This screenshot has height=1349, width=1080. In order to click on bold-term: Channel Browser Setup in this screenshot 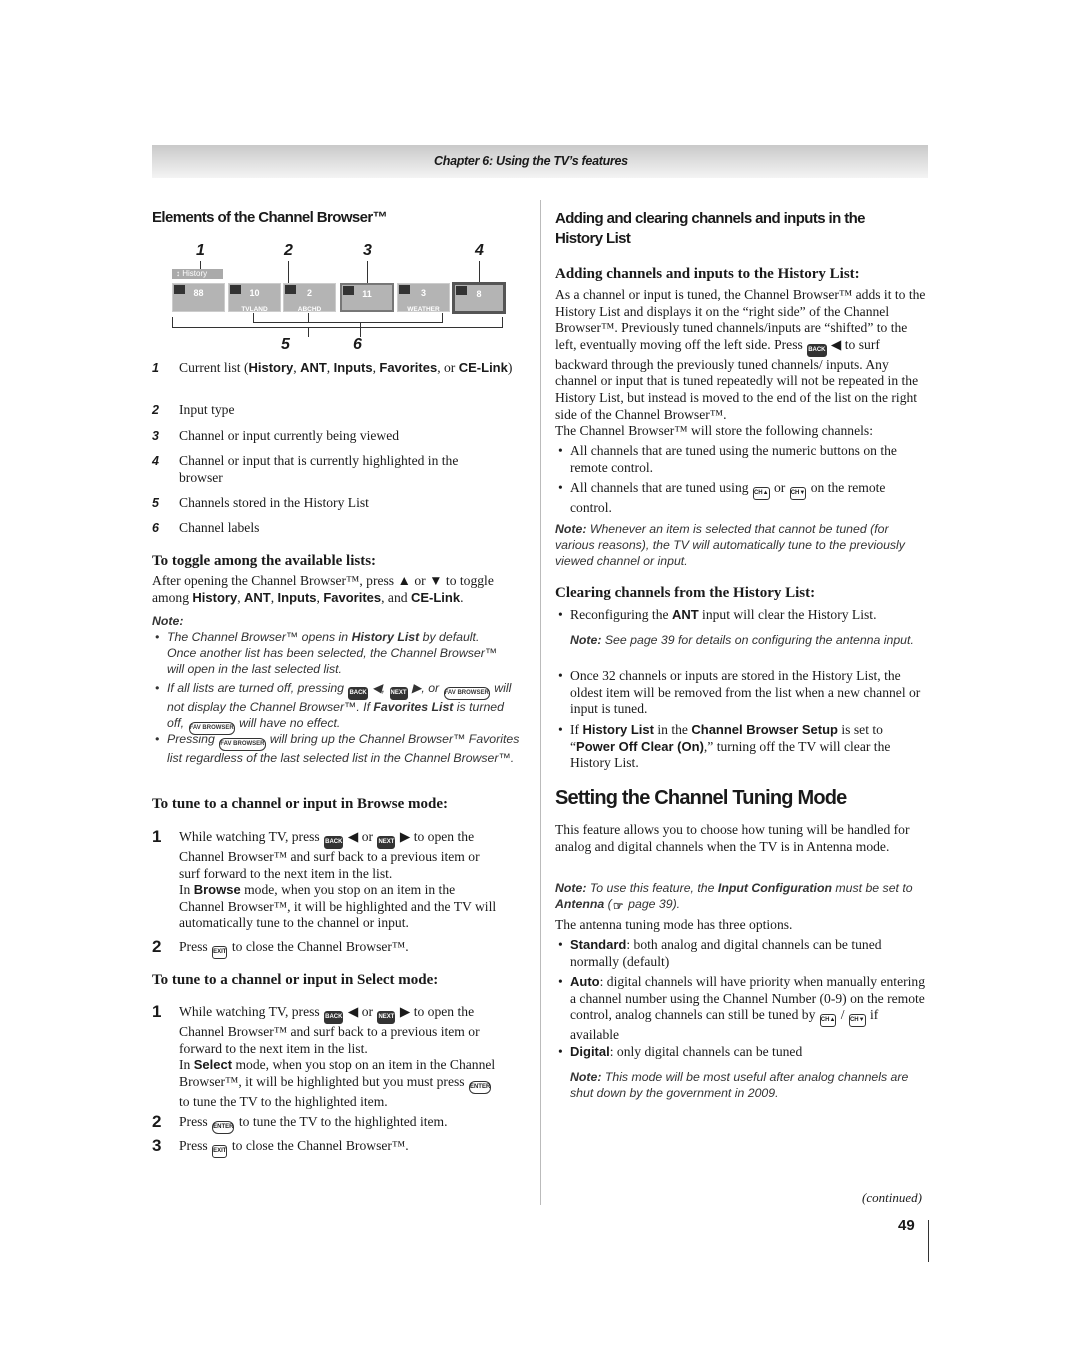, I will do `click(764, 729)`.